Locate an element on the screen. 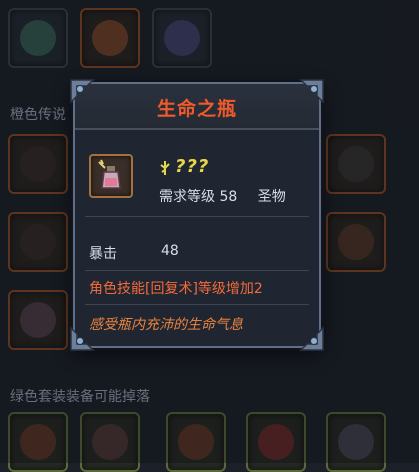 The height and width of the screenshot is (472, 419). item-name: 生命之瓶 is located at coordinates (196, 109).